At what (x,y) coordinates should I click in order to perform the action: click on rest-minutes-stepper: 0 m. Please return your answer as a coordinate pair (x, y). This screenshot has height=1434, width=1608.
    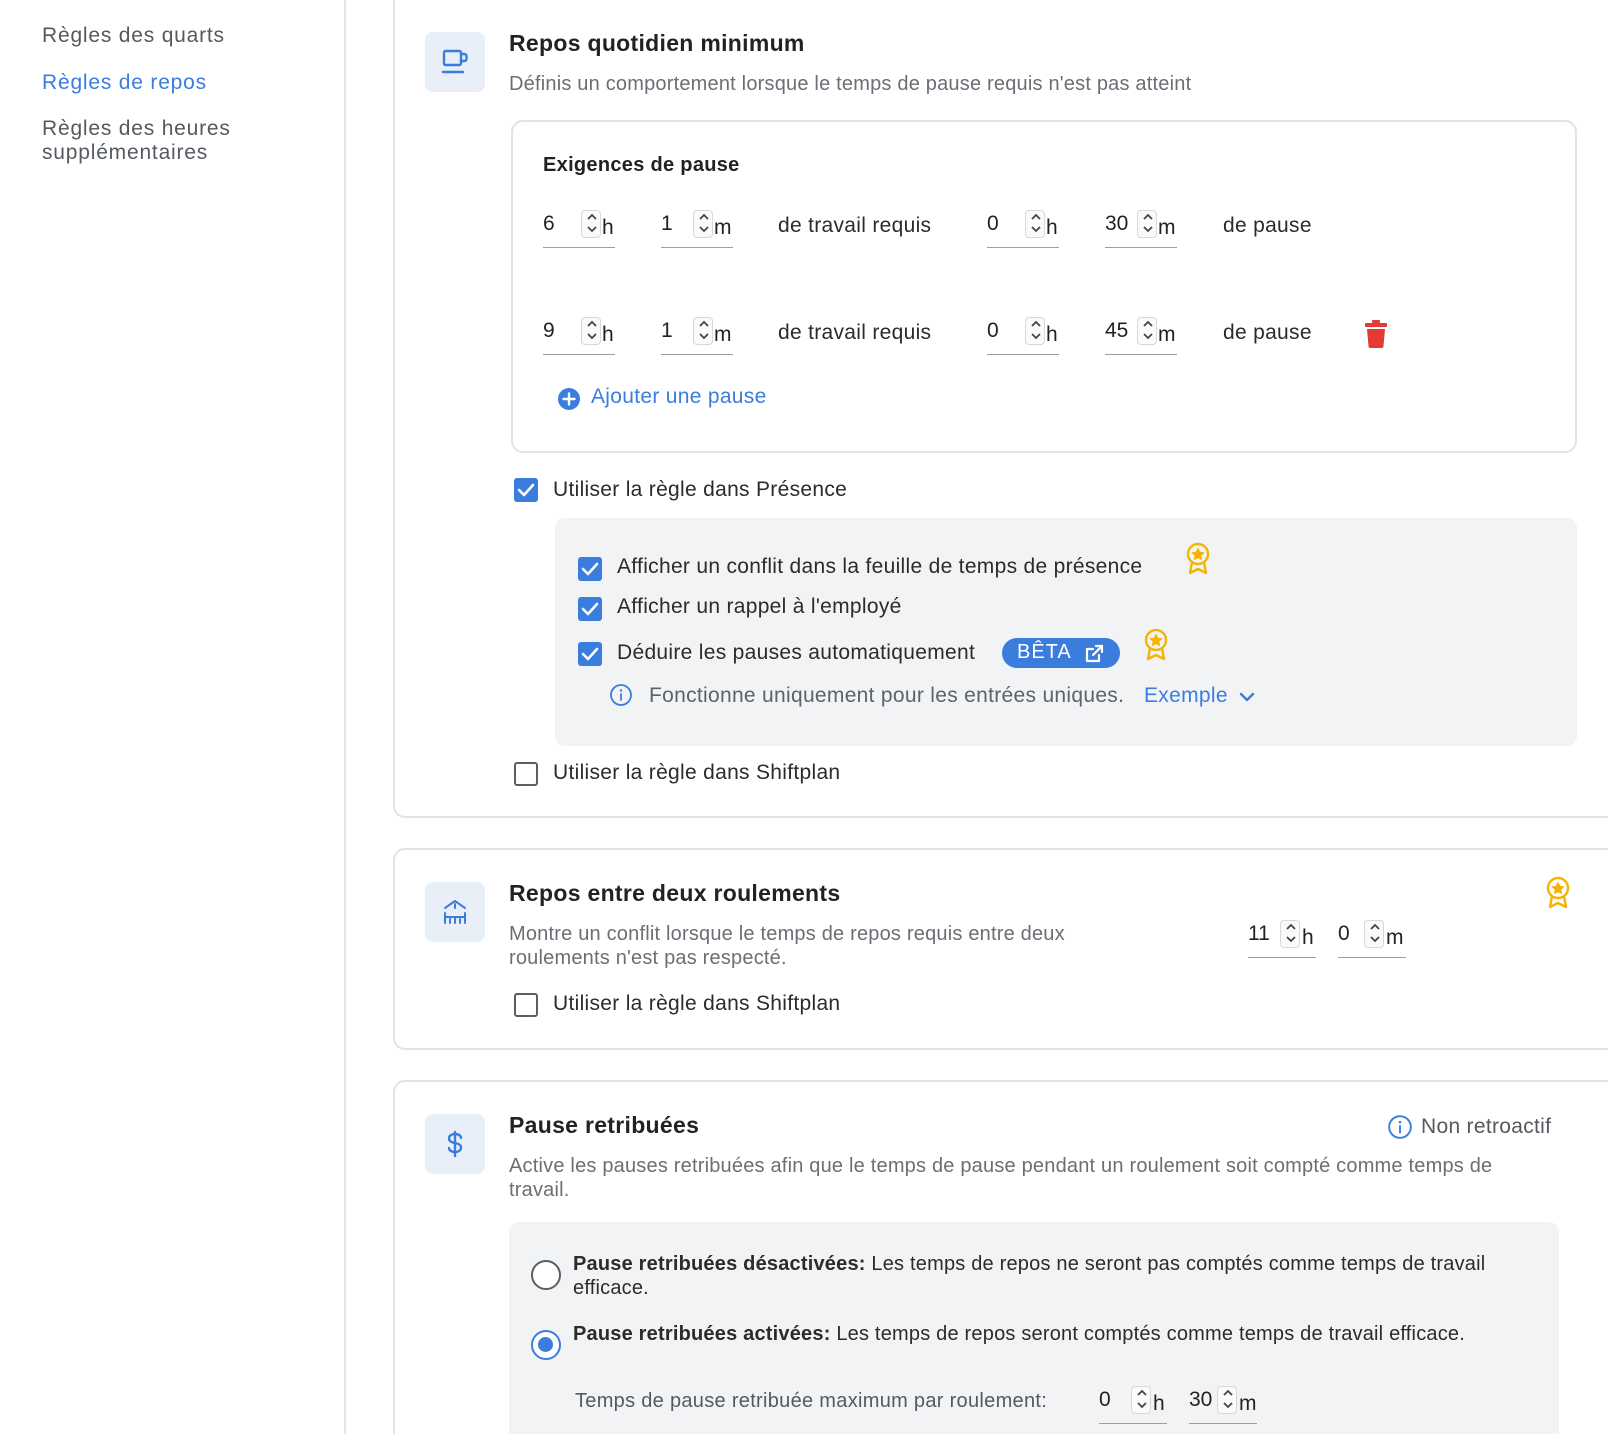
    Looking at the image, I should click on (1372, 937).